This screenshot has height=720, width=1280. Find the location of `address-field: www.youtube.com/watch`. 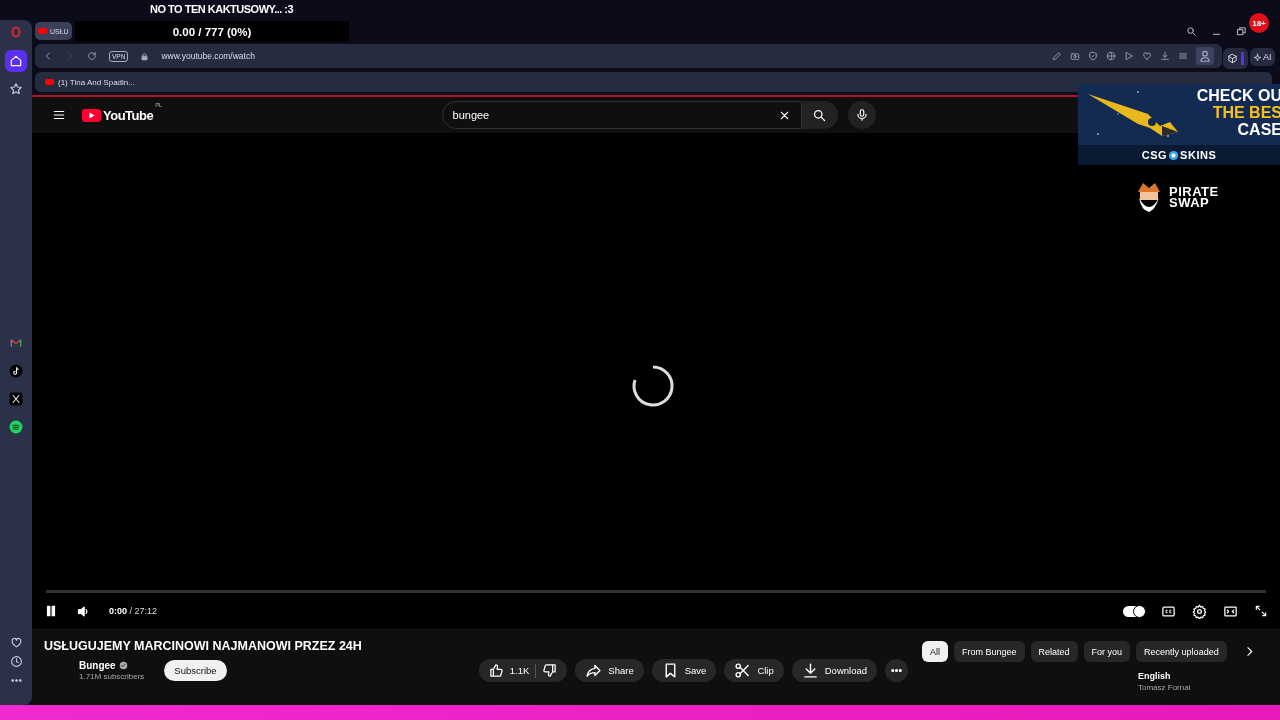

address-field: www.youtube.com/watch is located at coordinates (208, 56).